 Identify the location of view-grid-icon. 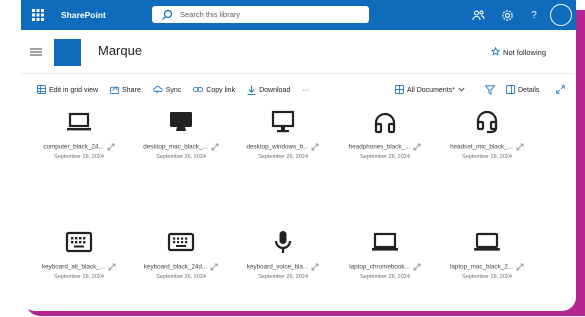
(399, 90).